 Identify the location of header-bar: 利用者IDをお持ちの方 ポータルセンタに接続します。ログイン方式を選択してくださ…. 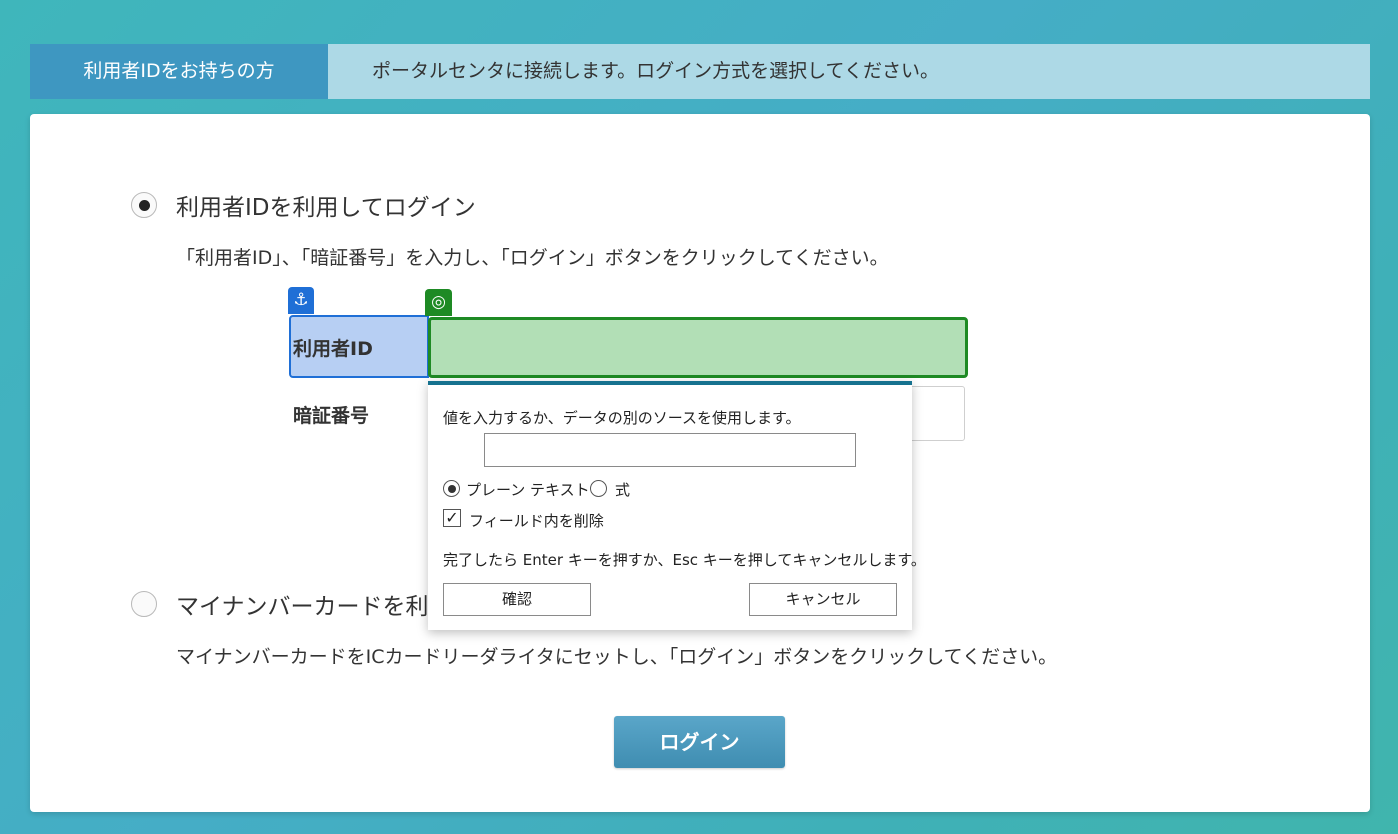
(700, 71).